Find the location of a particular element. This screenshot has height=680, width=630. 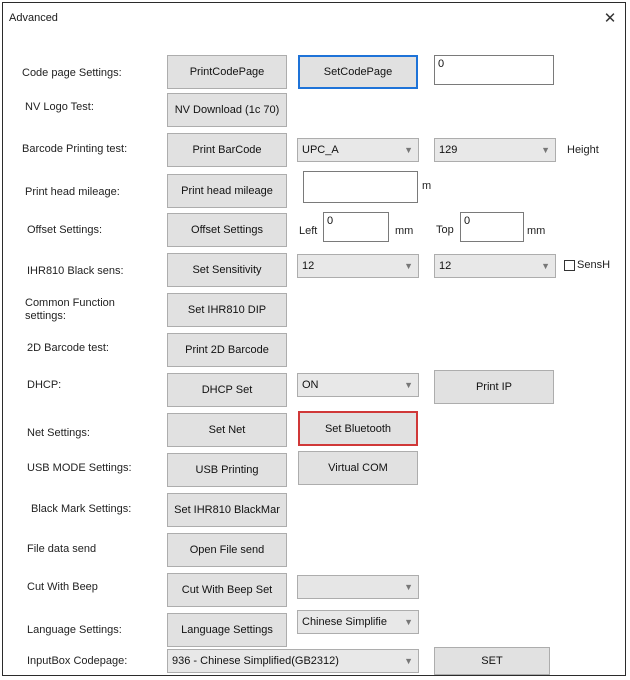

dhcp-set-button: DHCP Set is located at coordinates (227, 390).